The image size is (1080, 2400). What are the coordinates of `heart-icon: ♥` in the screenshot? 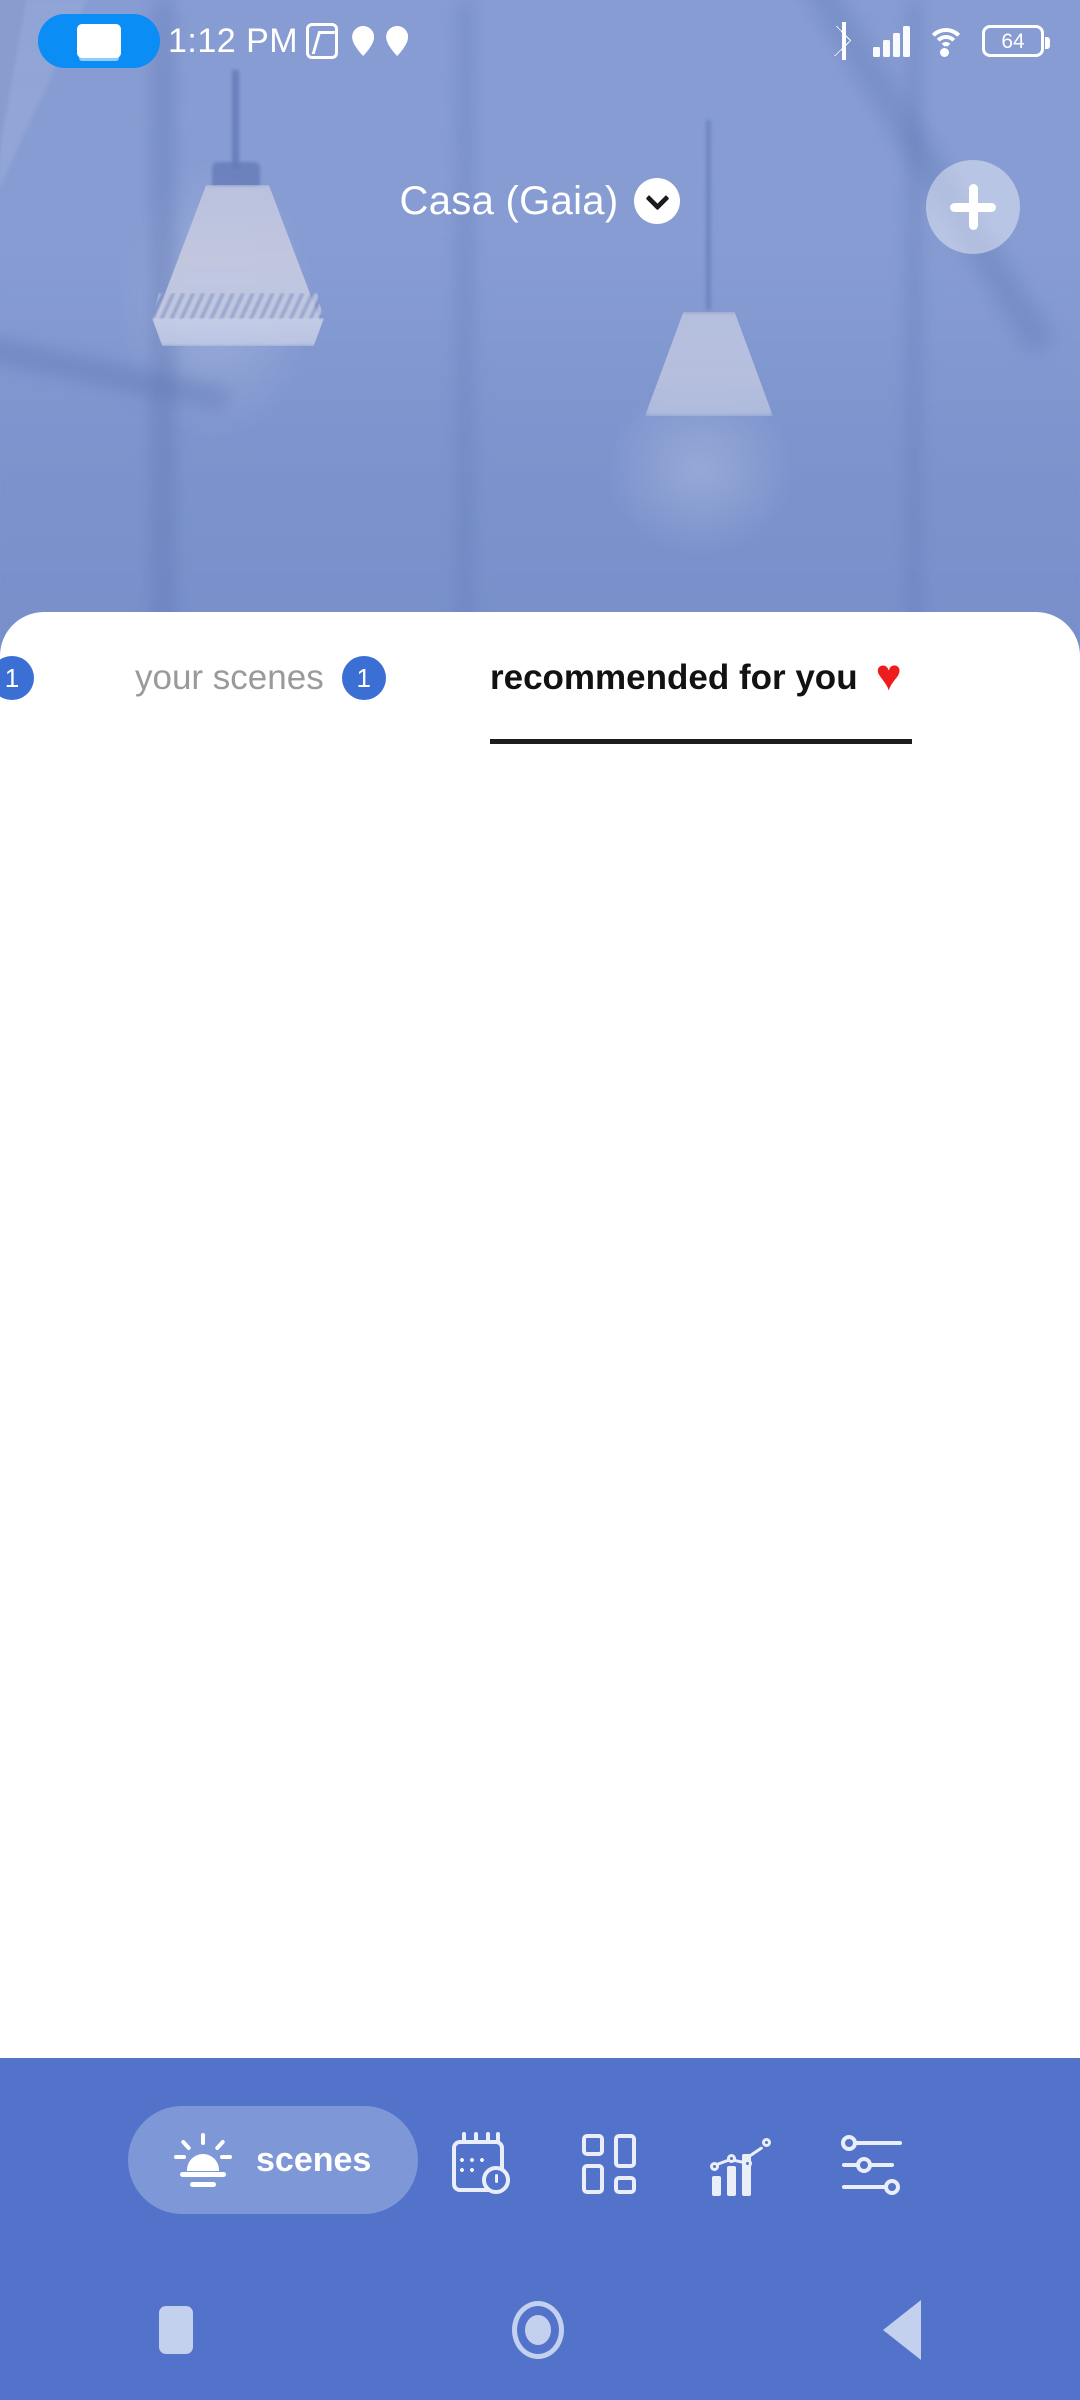 It's located at (888, 675).